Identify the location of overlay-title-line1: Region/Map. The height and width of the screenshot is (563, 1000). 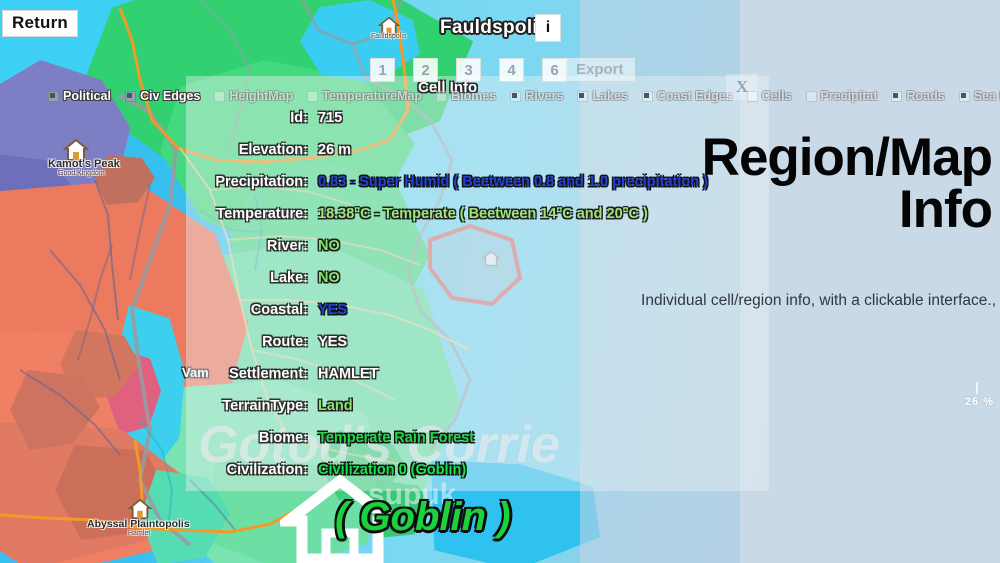
(847, 157).